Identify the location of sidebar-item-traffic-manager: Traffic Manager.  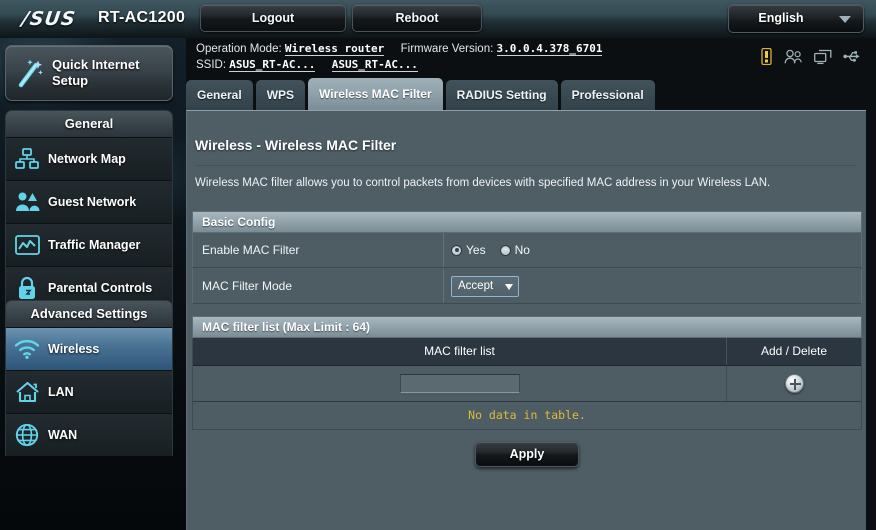
(89, 244).